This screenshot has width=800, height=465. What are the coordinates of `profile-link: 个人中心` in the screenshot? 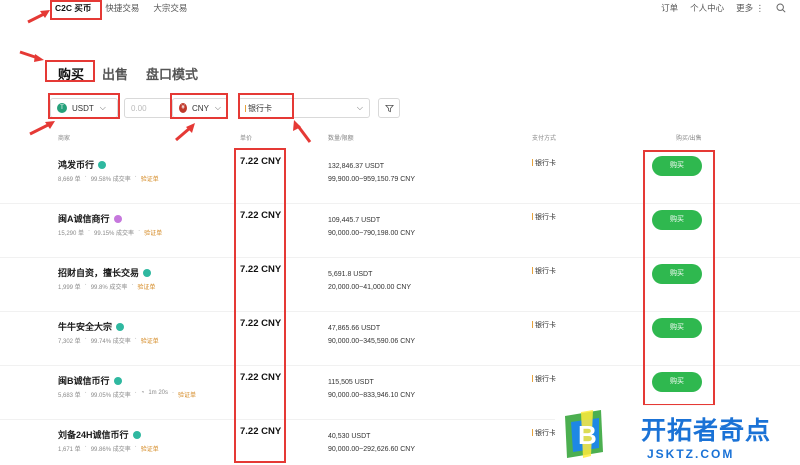 It's located at (707, 8).